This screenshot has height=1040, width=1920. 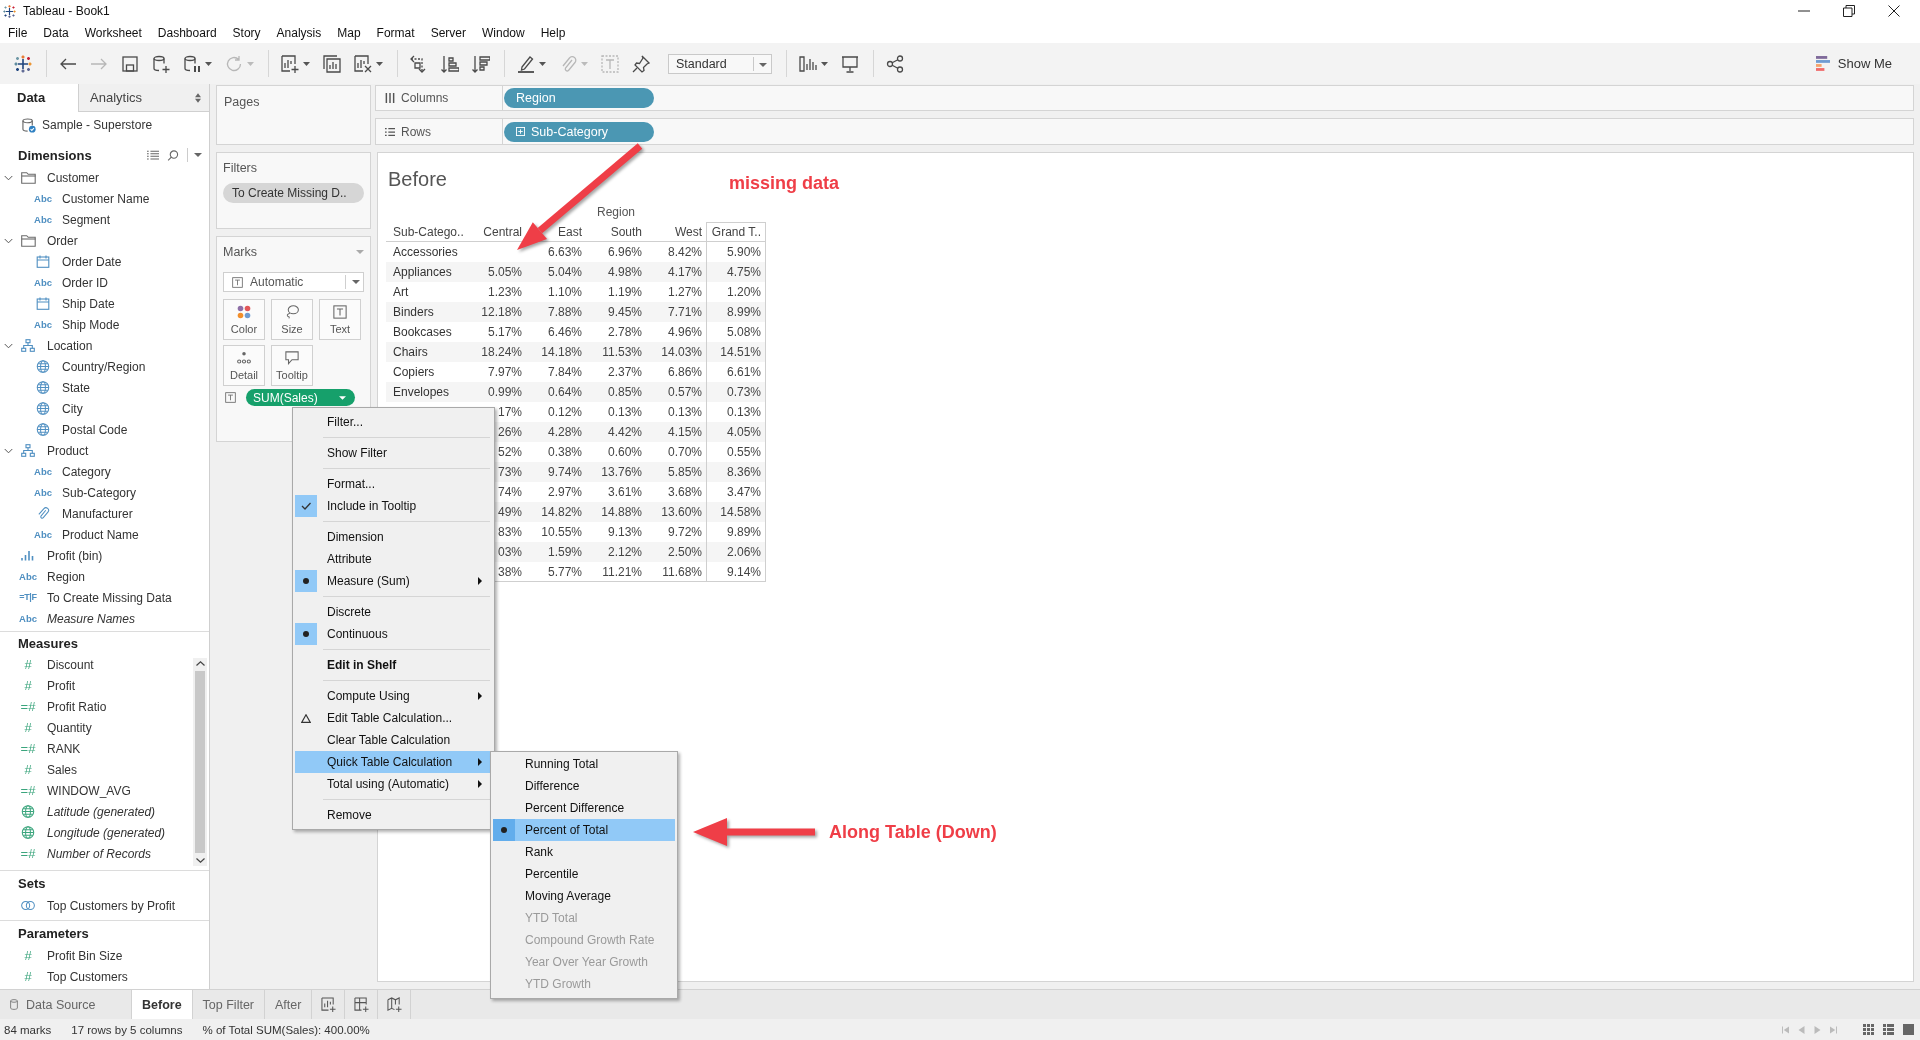 I want to click on menu-item: Percent of Total, so click(x=584, y=830).